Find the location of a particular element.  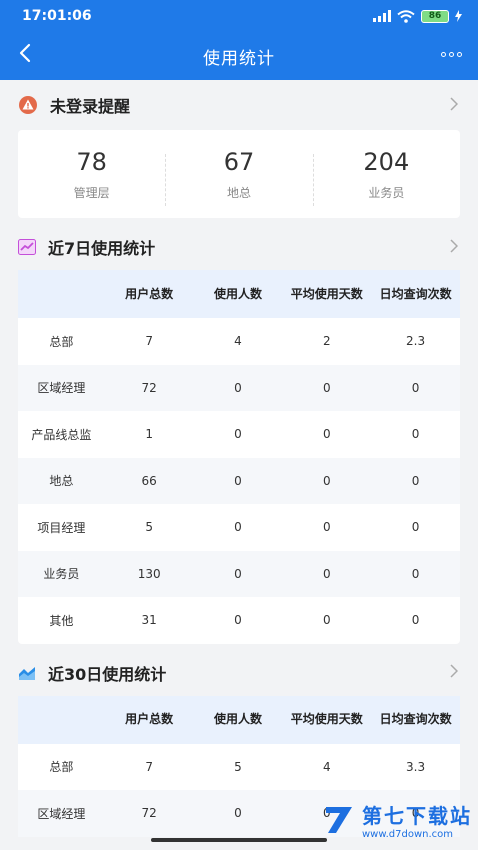

stat-salesperson: 204 业务员 is located at coordinates (386, 176).